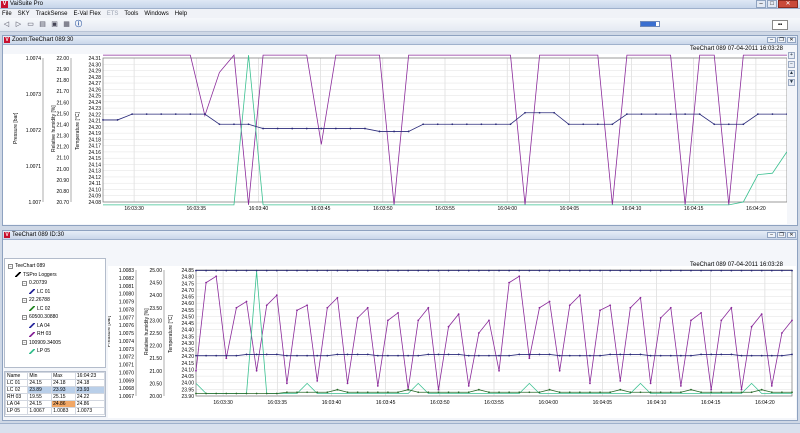 The image size is (800, 433). What do you see at coordinates (156, 14) in the screenshot?
I see `menu-windows: Windows` at bounding box center [156, 14].